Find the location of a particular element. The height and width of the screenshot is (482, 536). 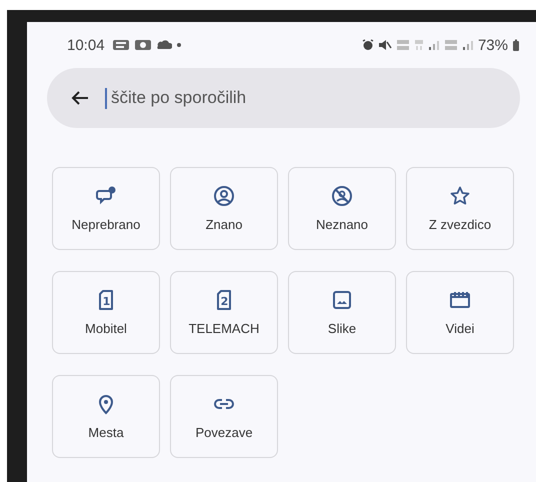

filter-chip: 1 Mobitel is located at coordinates (106, 312).